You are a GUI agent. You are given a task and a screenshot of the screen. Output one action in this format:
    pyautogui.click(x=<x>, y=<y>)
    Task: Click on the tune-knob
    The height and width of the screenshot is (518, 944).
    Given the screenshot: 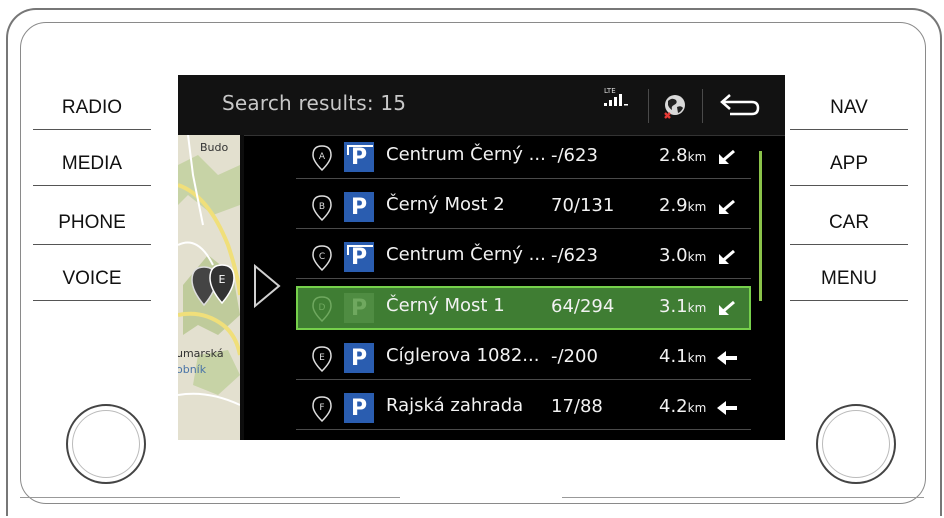 What is the action you would take?
    pyautogui.click(x=856, y=444)
    